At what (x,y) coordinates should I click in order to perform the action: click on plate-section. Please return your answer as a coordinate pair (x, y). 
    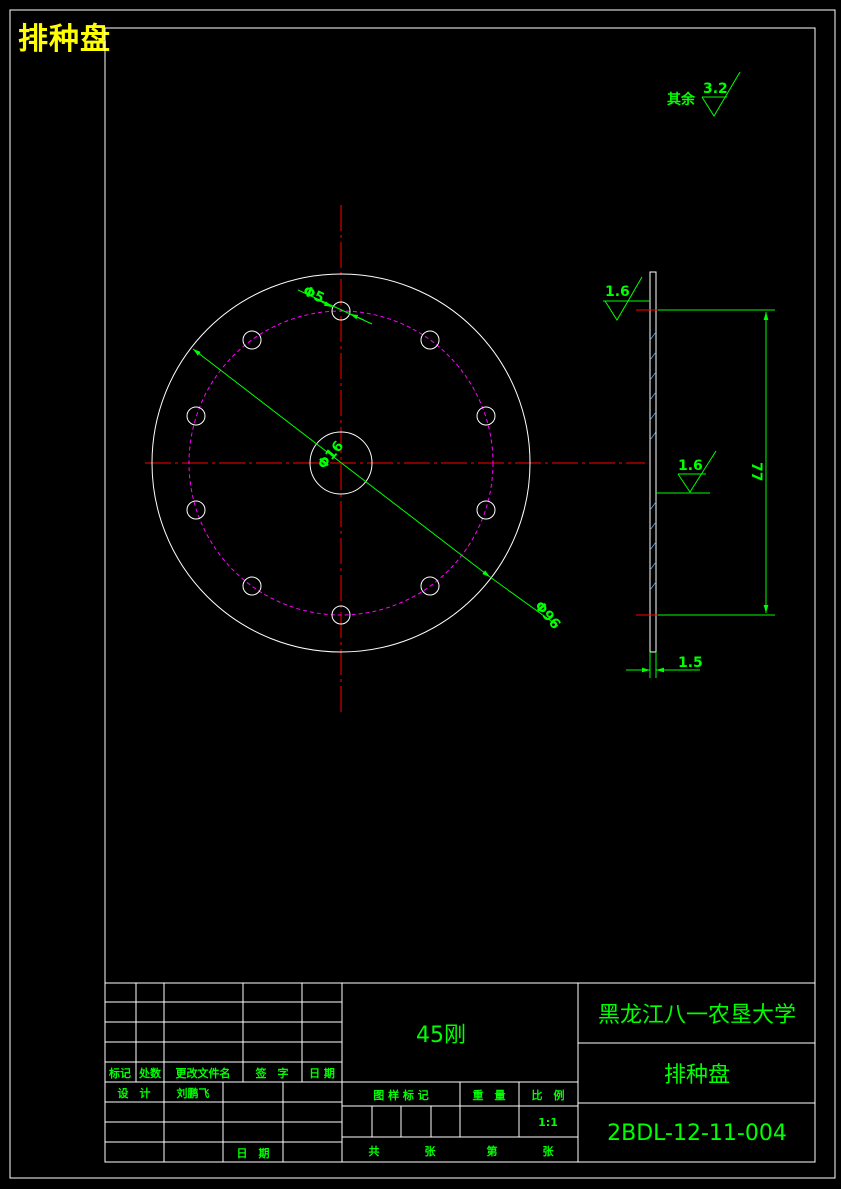
    Looking at the image, I should click on (653, 462).